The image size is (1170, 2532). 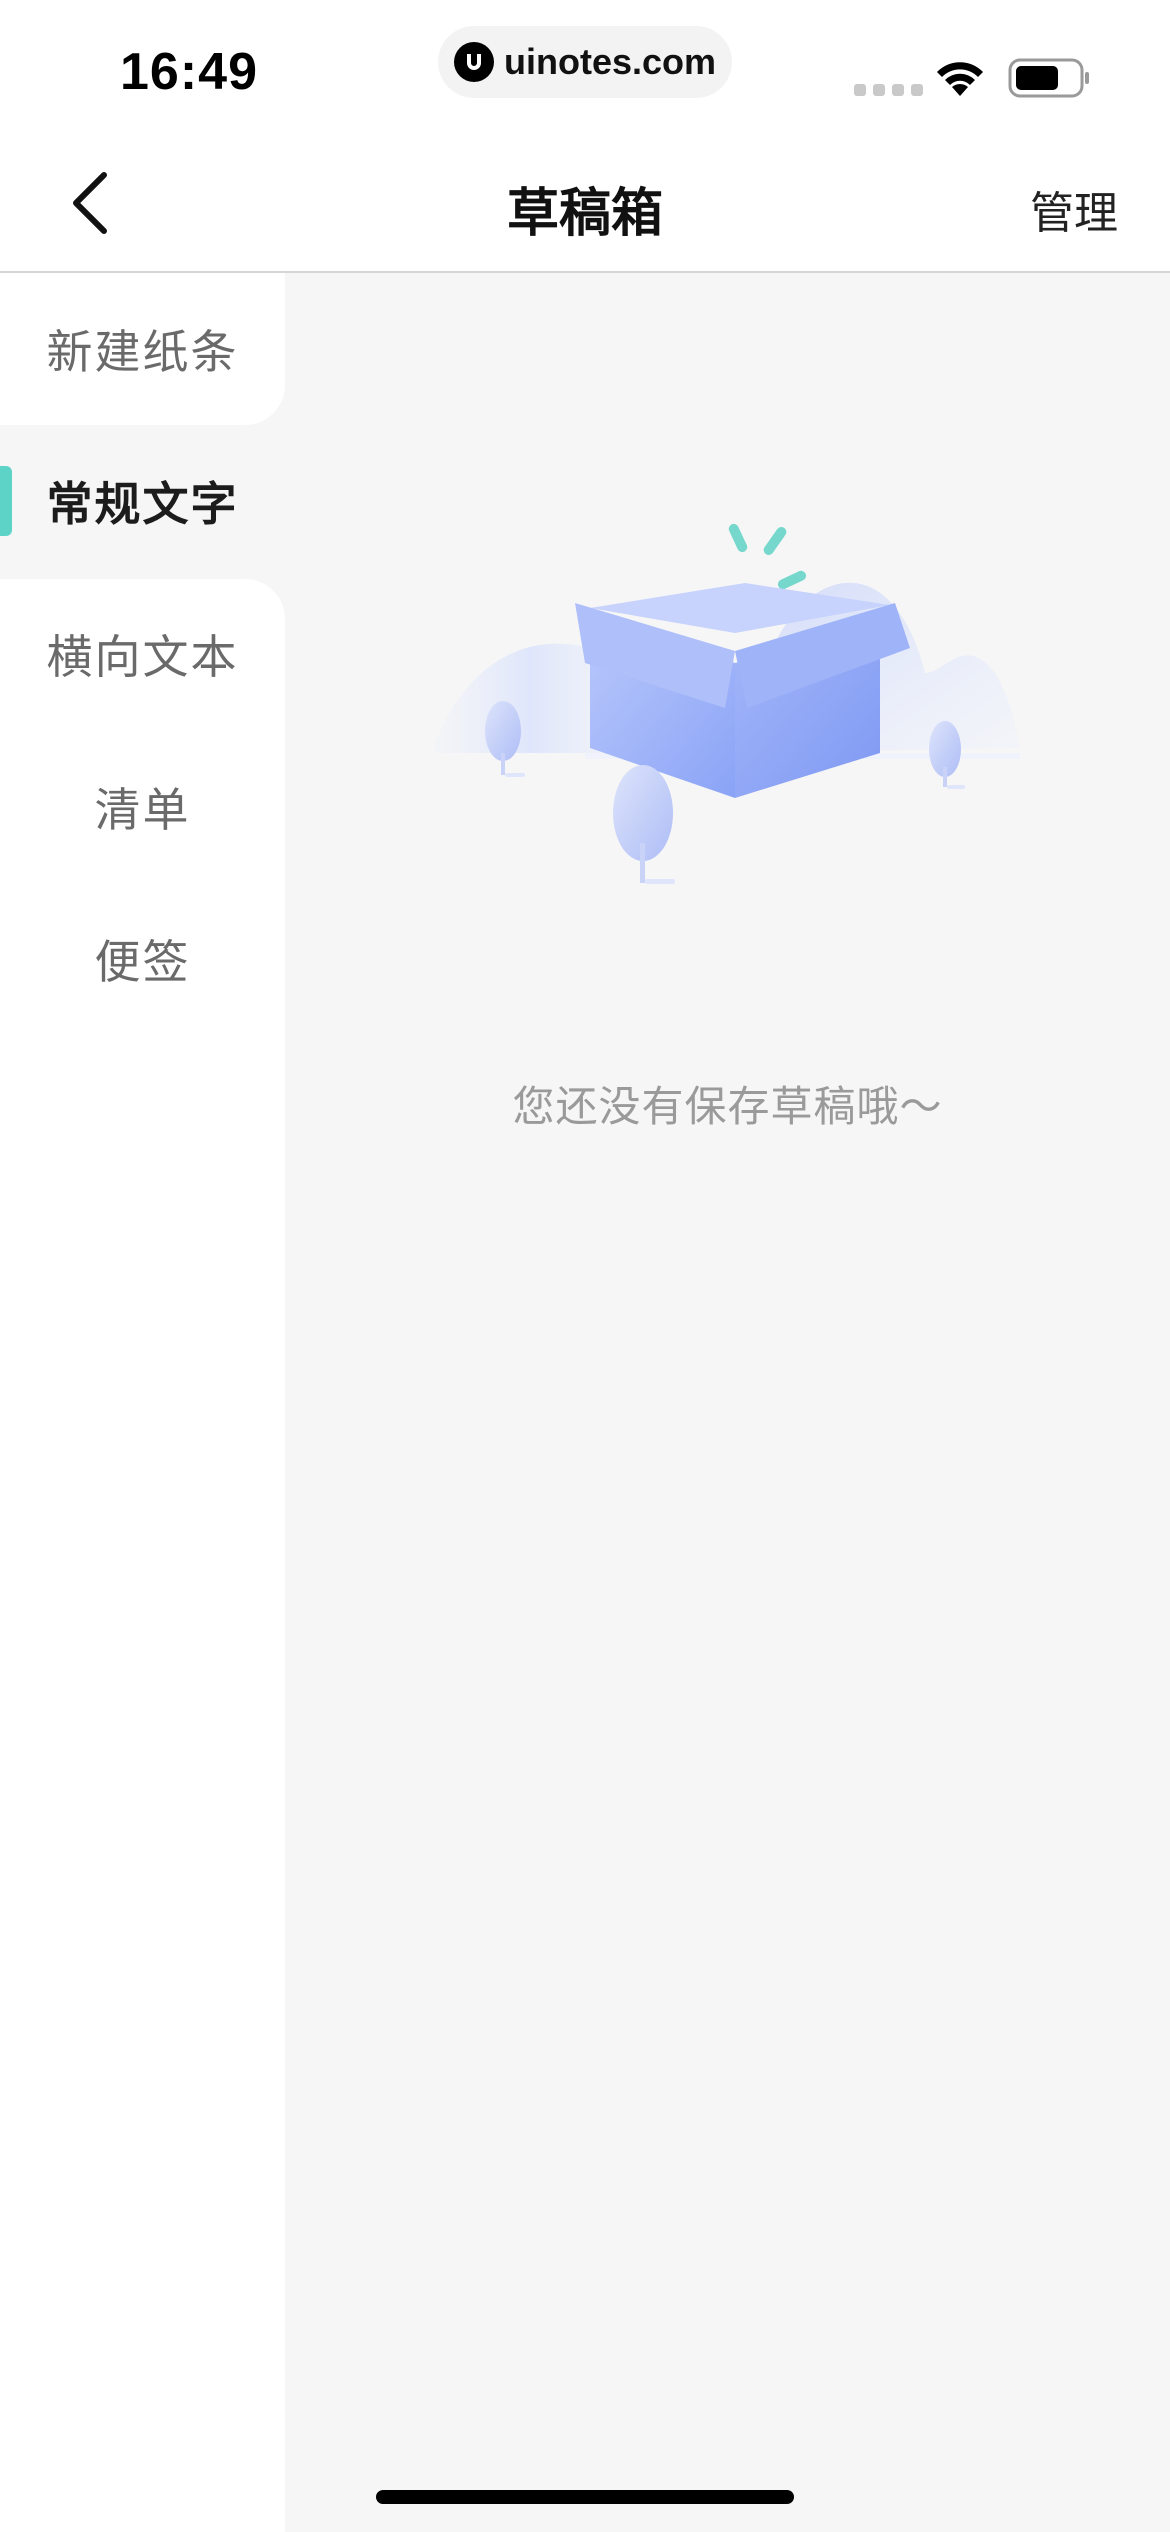 I want to click on status-bar: 16:49 uinotes.com, so click(x=585, y=67).